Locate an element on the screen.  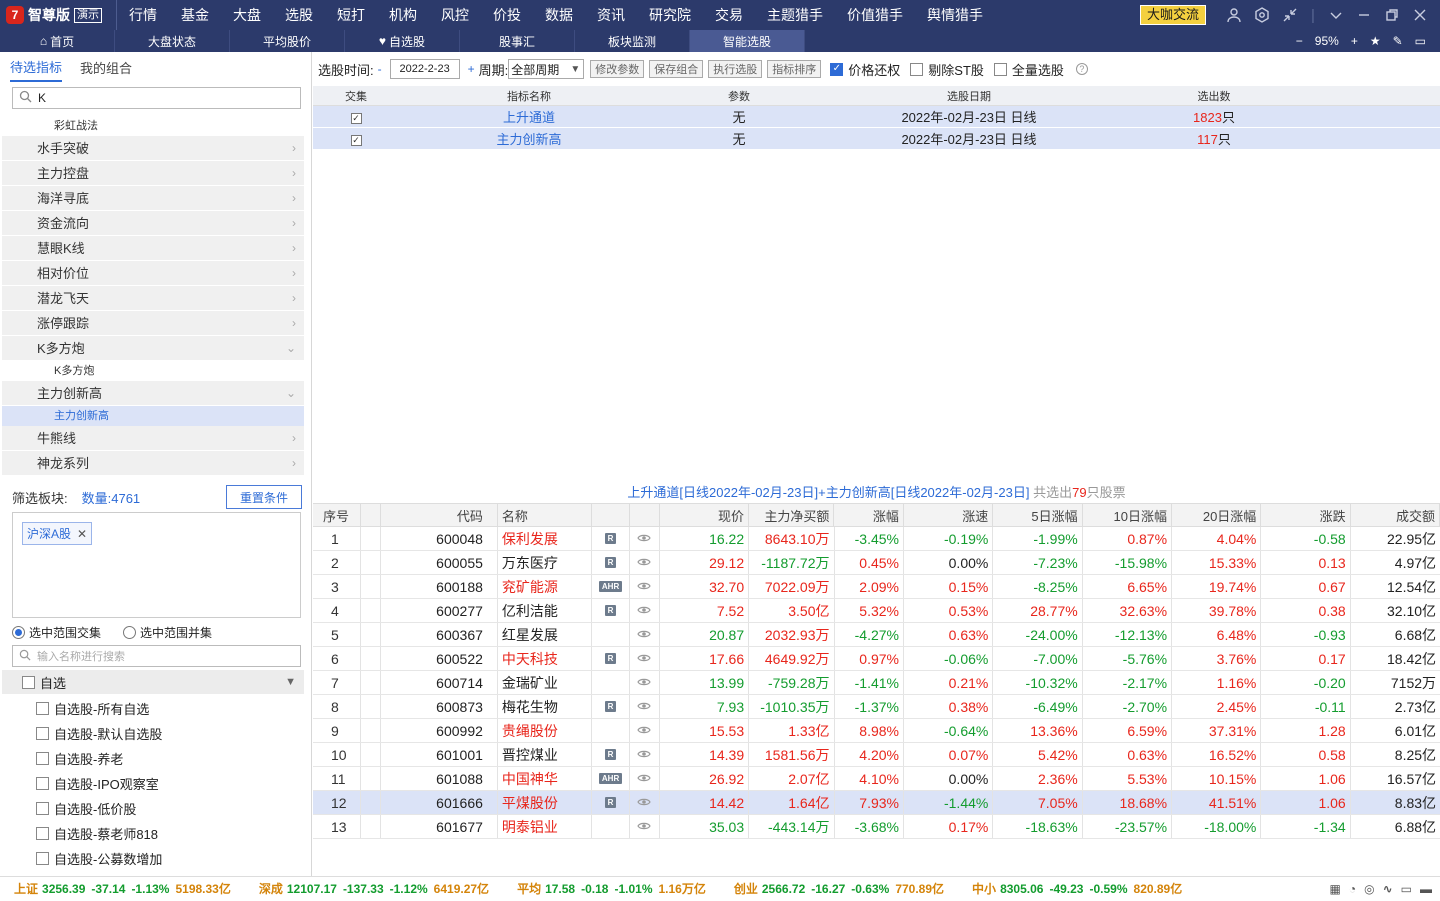
menu-item-2: 大盘 is located at coordinates (247, 15).